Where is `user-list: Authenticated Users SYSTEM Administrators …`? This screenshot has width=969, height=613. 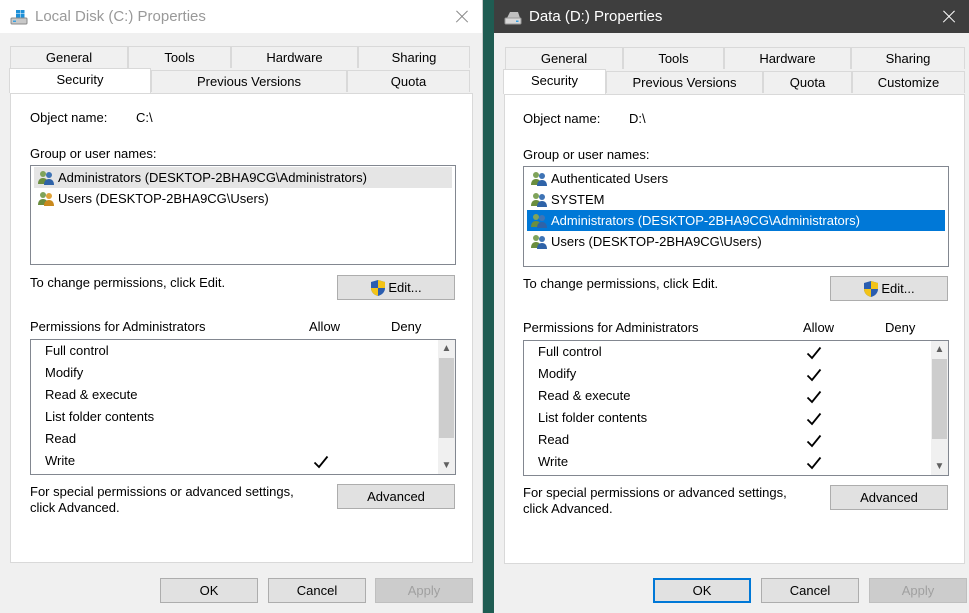 user-list: Authenticated Users SYSTEM Administrators … is located at coordinates (736, 216).